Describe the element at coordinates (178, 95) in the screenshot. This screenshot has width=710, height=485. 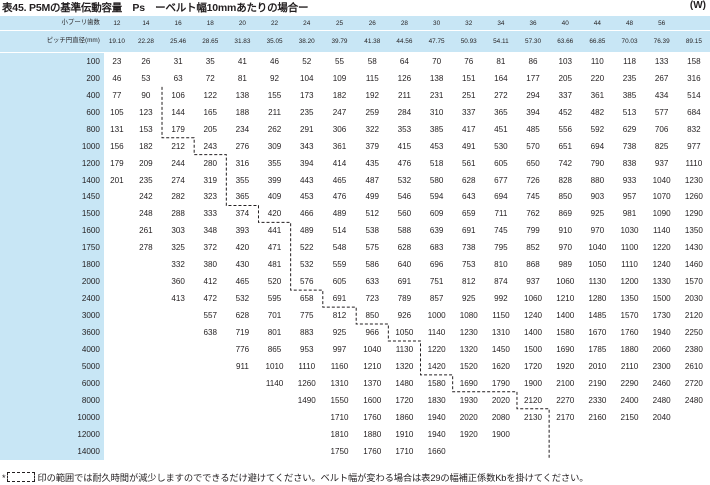
I see `value-cell: 106` at that location.